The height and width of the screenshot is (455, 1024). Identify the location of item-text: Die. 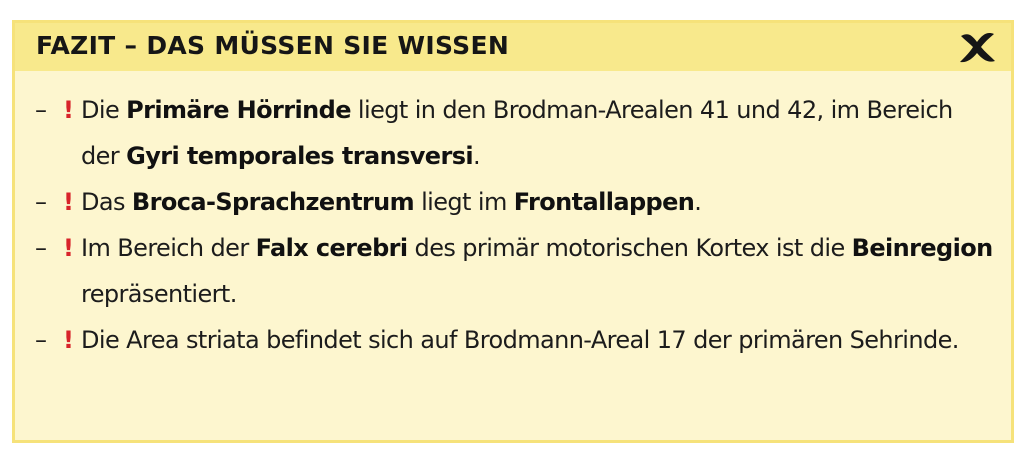
(104, 110).